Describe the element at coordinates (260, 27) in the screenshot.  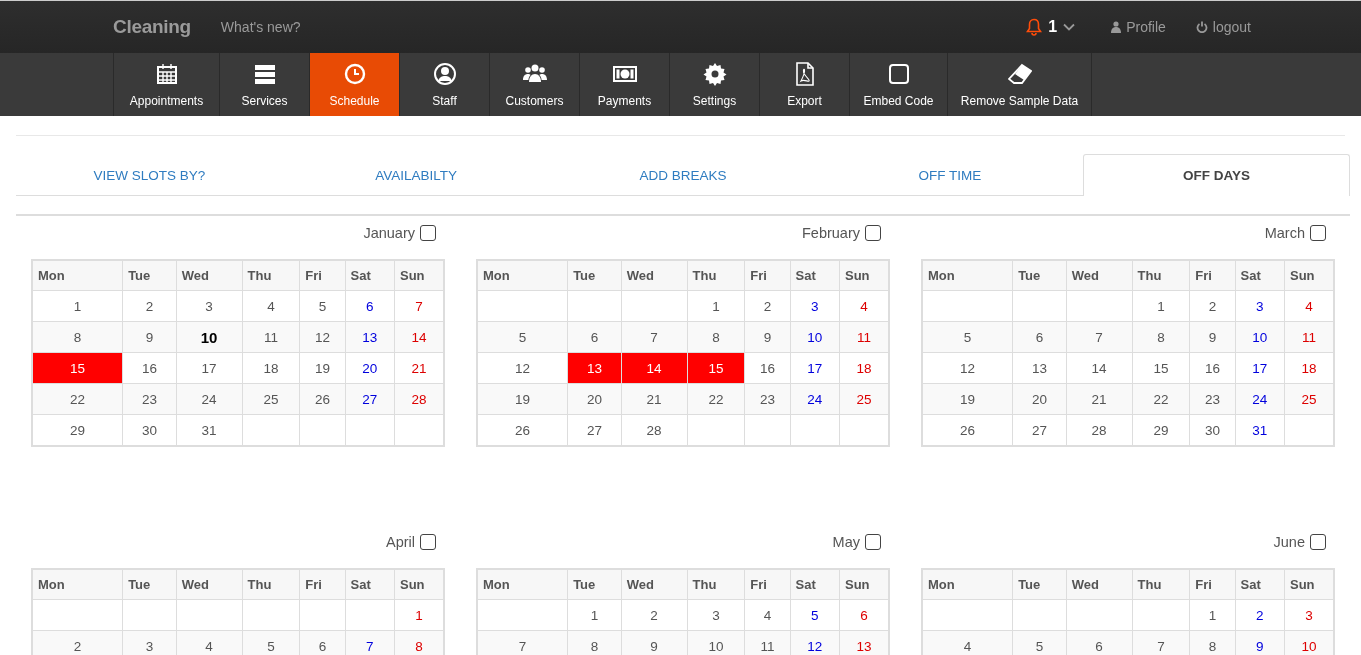
I see `whats-new-link: What's new?` at that location.